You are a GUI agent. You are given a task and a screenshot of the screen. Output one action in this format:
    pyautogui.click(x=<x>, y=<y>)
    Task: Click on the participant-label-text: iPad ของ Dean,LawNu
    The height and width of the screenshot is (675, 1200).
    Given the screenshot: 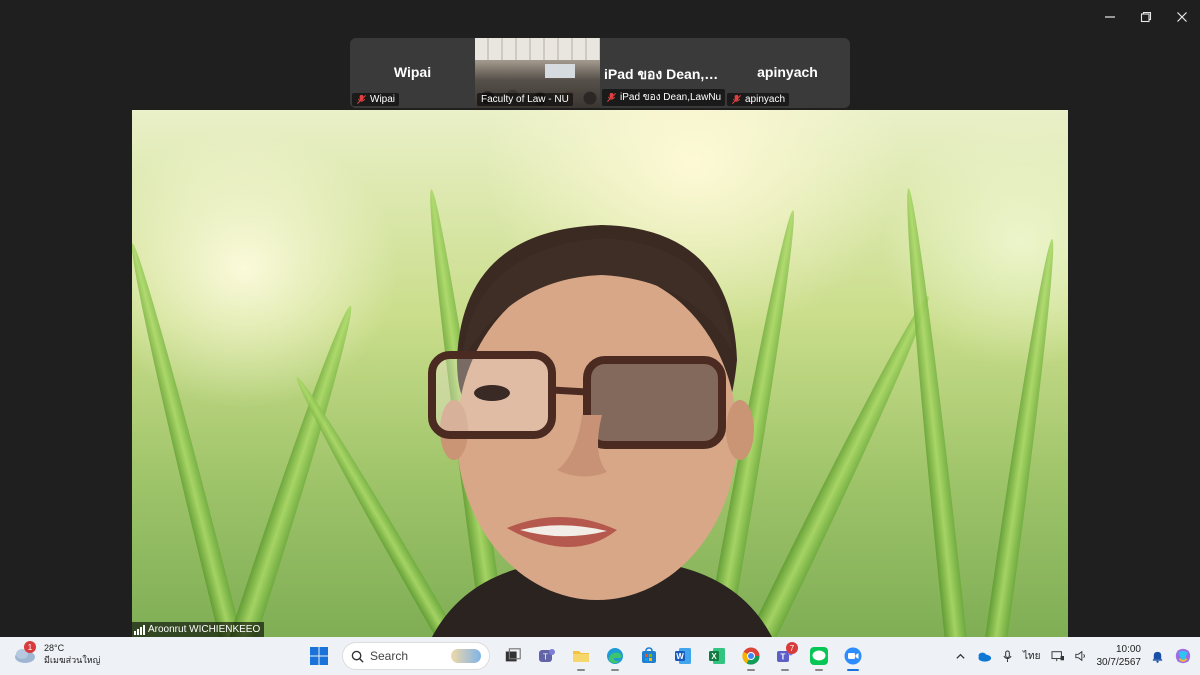 What is the action you would take?
    pyautogui.click(x=671, y=97)
    